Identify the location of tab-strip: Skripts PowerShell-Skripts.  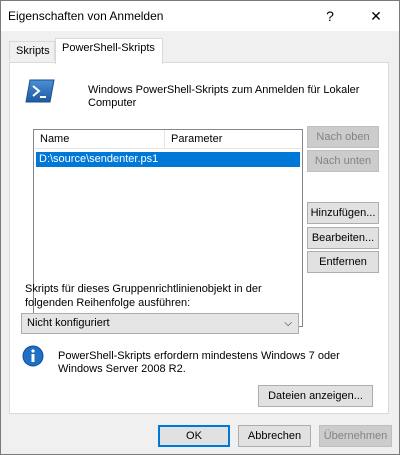
(200, 47).